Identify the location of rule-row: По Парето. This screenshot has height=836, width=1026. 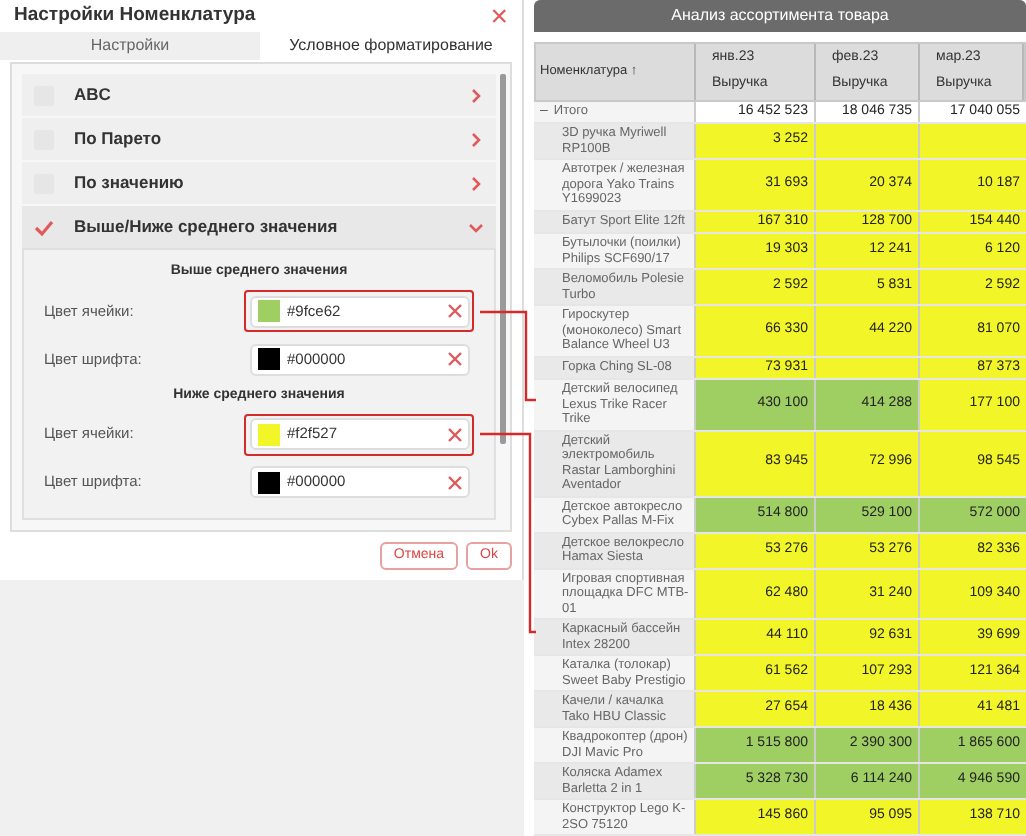
(259, 139).